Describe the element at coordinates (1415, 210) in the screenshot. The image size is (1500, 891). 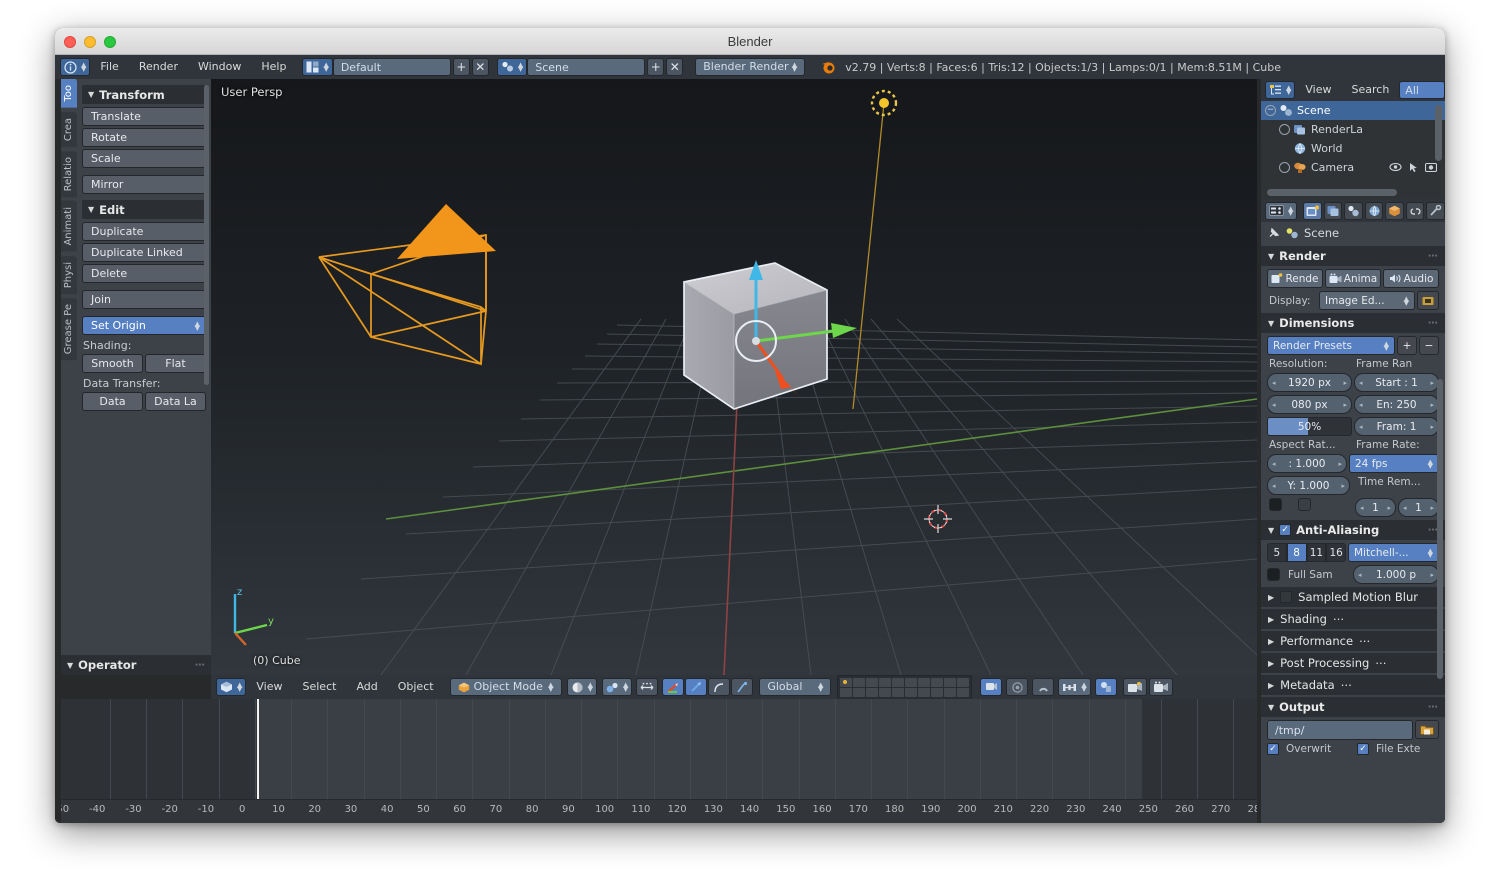
I see `tab-constraints` at that location.